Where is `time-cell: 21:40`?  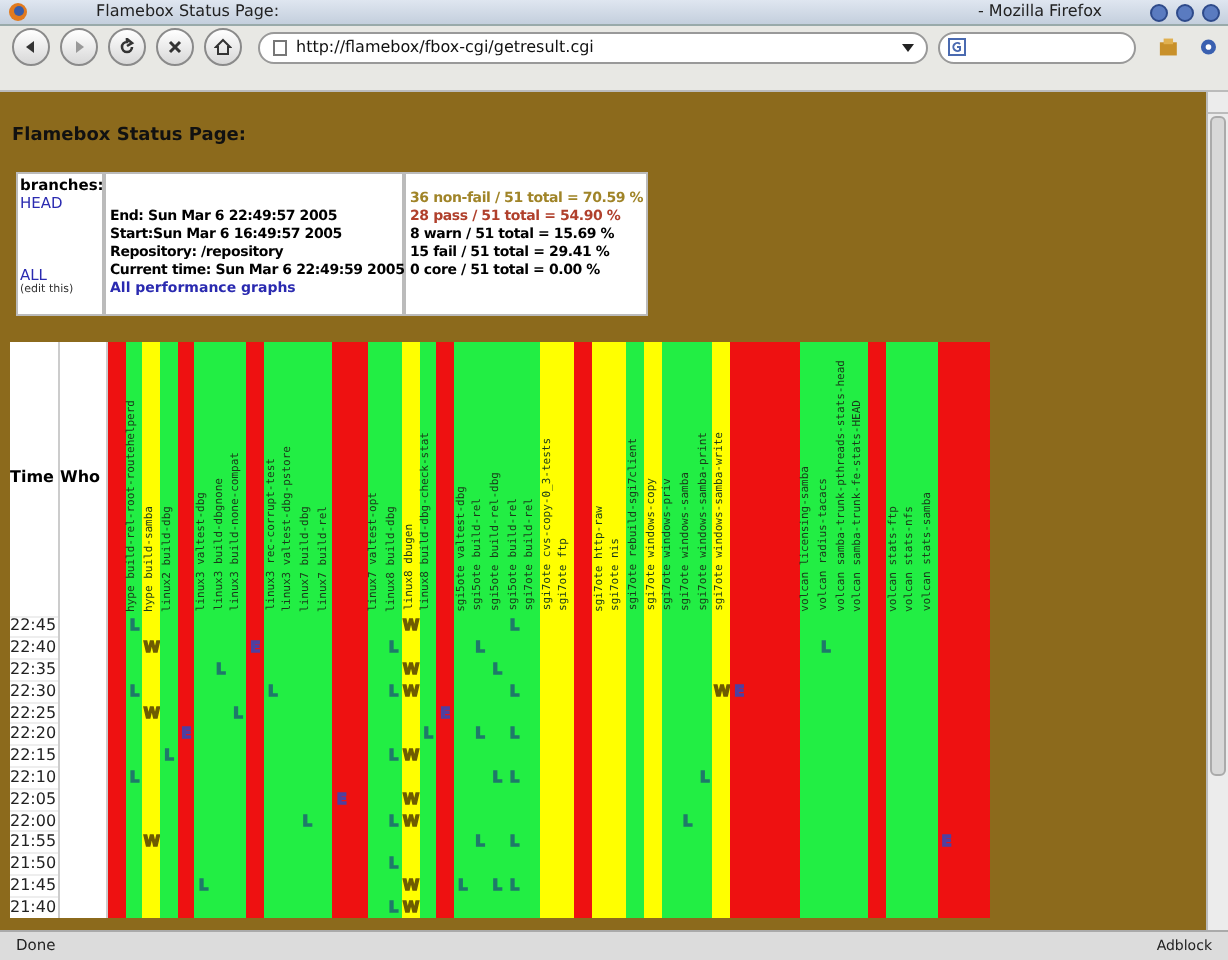 time-cell: 21:40 is located at coordinates (33, 907).